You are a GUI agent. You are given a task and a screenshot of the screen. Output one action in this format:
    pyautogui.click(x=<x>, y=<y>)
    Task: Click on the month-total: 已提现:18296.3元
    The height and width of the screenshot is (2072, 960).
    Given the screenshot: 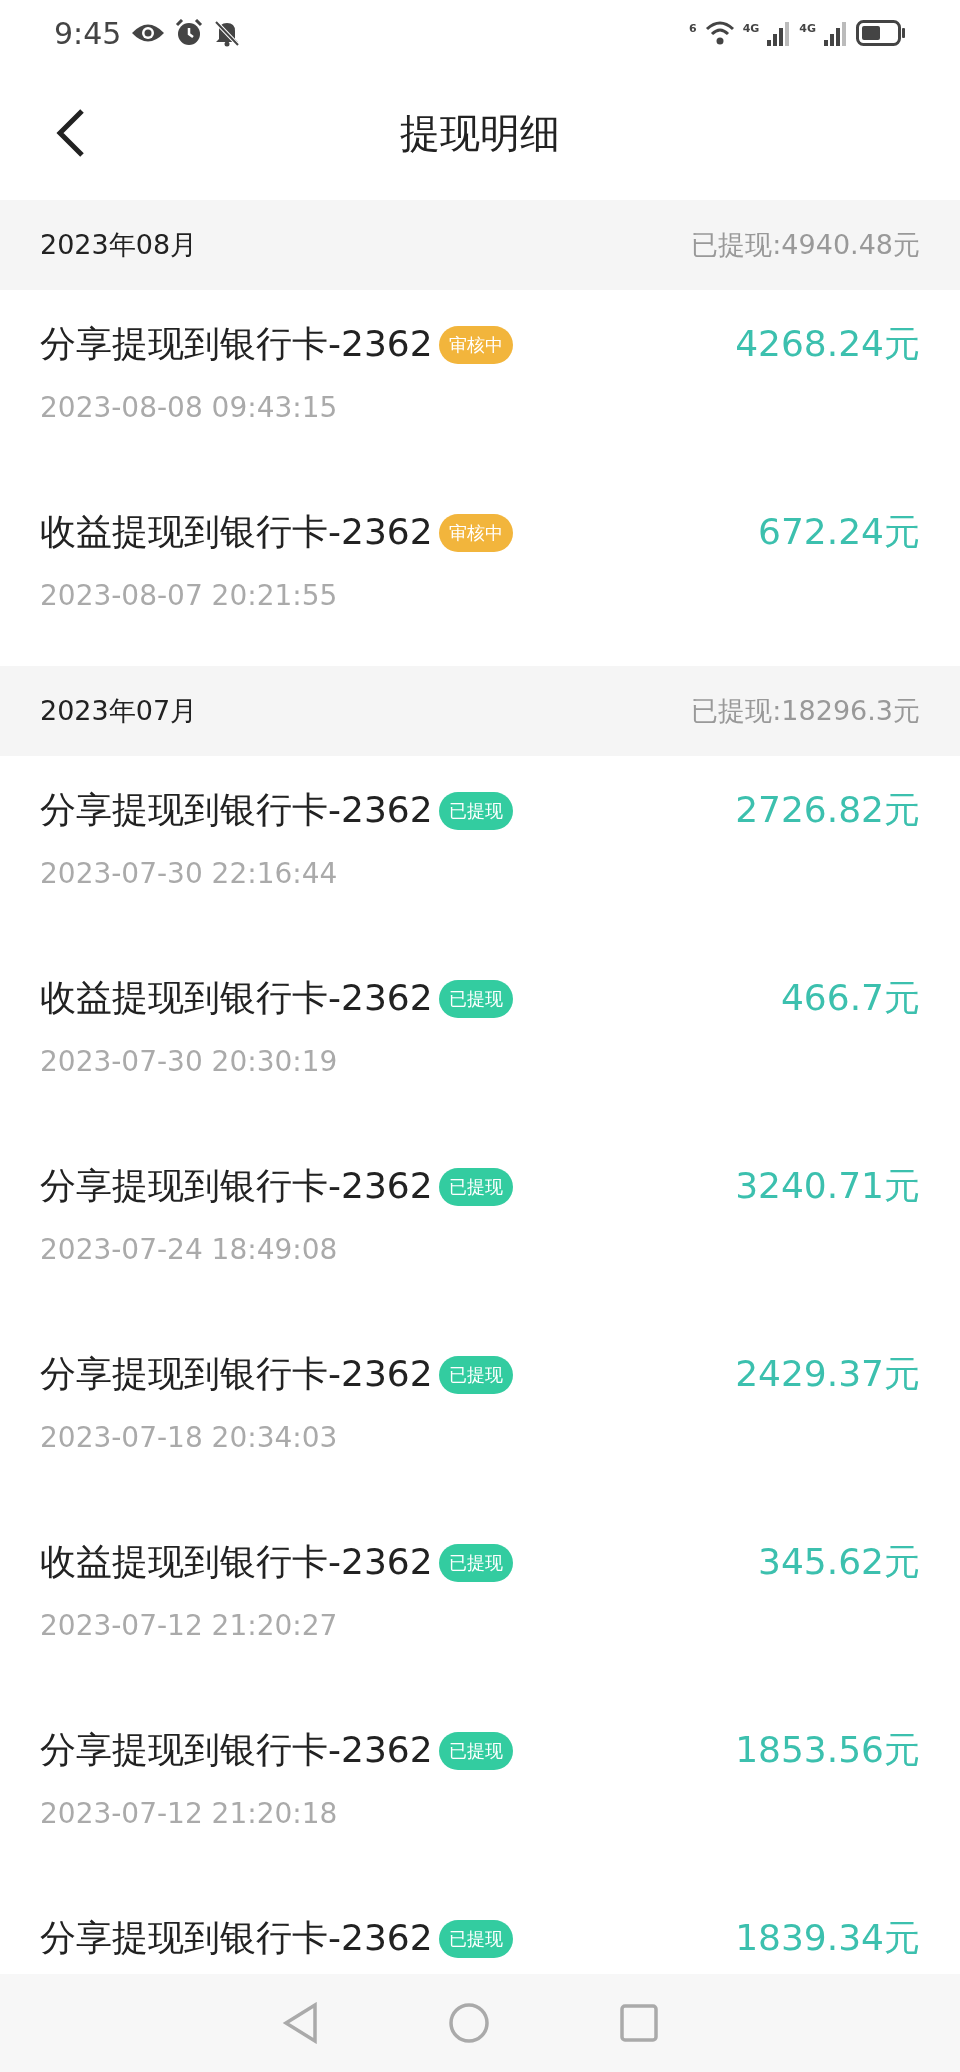 What is the action you would take?
    pyautogui.click(x=805, y=711)
    